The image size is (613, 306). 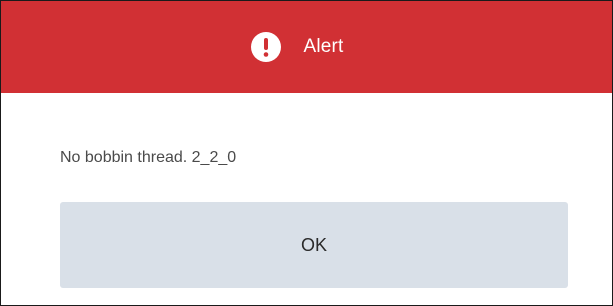 I want to click on exclamation-icon, so click(x=266, y=47).